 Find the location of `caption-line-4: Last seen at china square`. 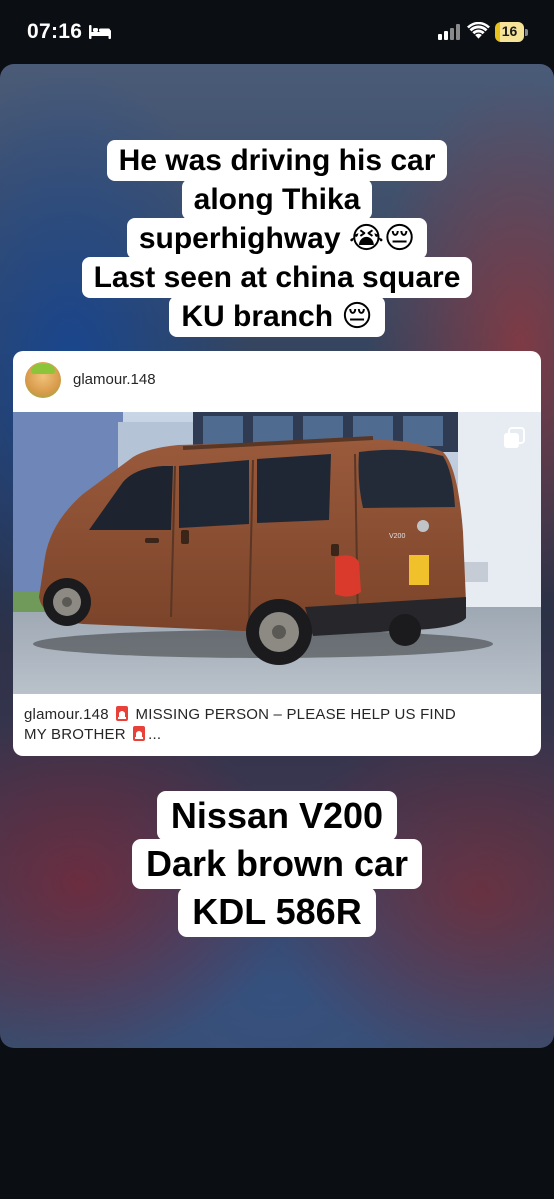

caption-line-4: Last seen at china square is located at coordinates (277, 277).